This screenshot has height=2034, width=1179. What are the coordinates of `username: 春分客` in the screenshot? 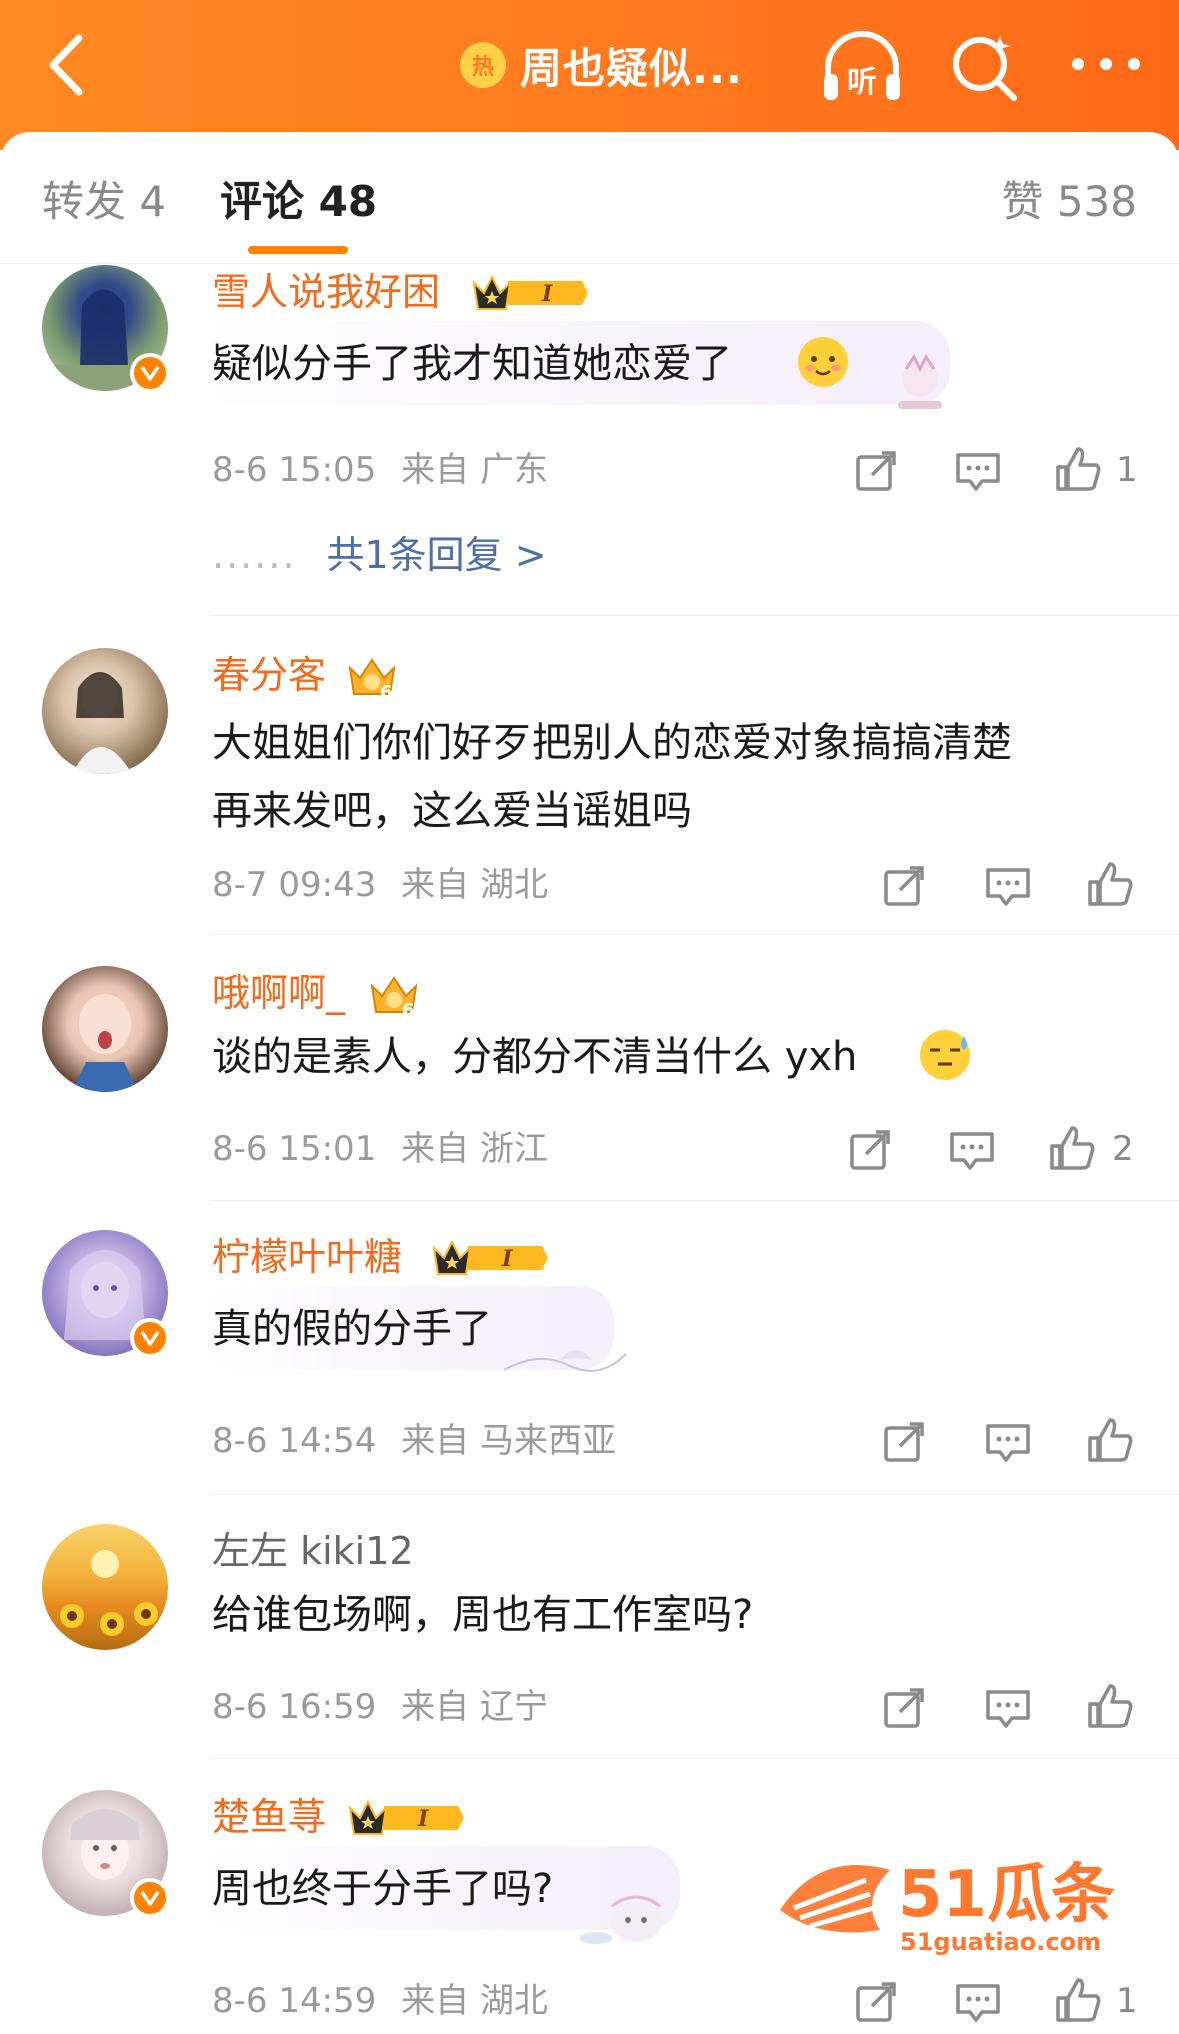 It's located at (269, 675).